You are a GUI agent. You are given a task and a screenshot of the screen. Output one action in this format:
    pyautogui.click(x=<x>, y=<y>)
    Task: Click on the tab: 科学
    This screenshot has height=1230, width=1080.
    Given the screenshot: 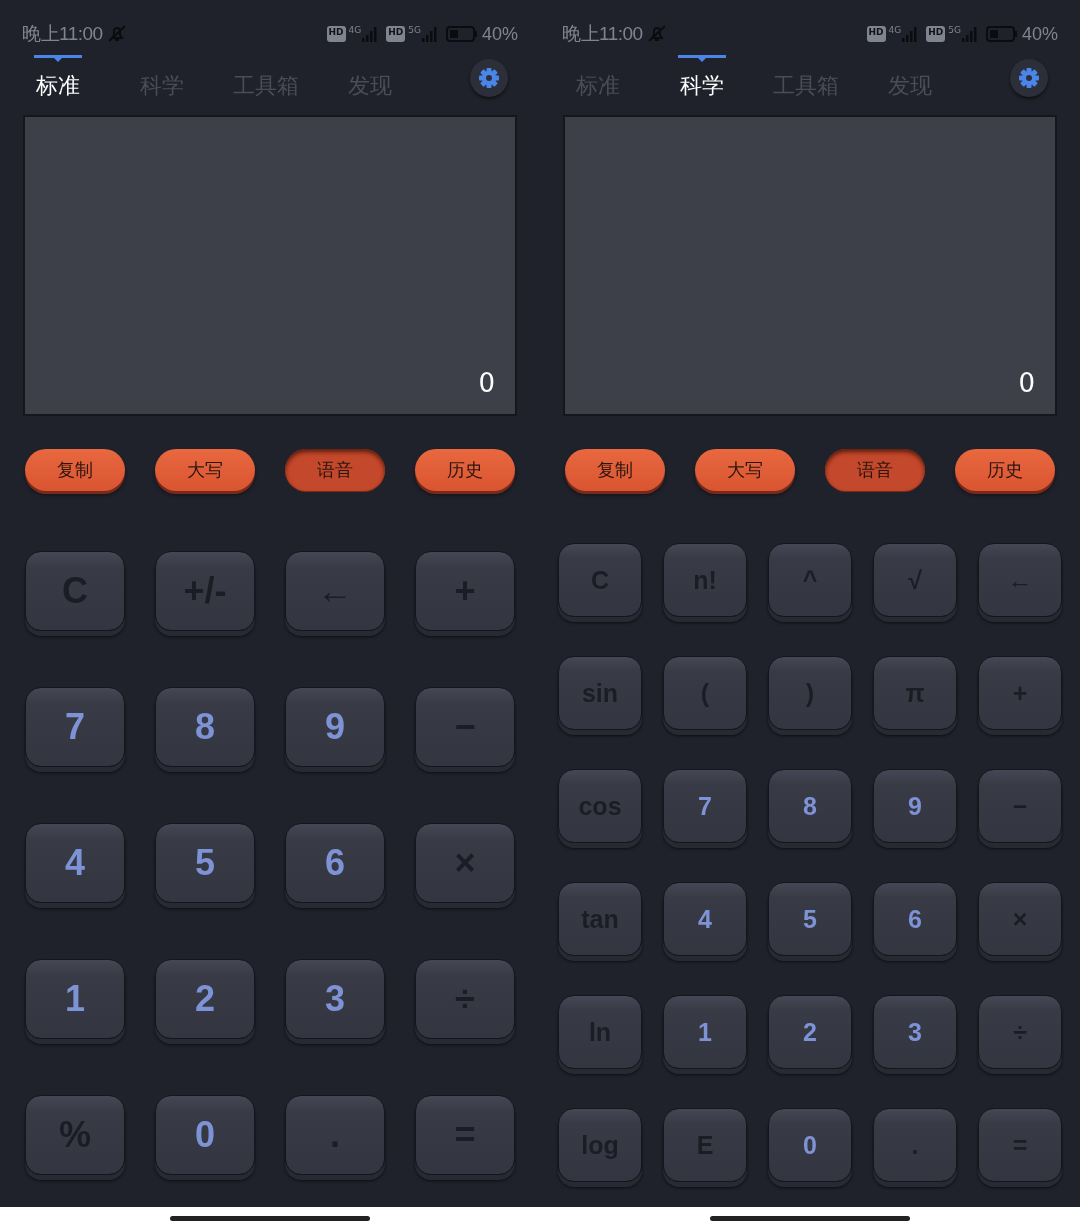 What is the action you would take?
    pyautogui.click(x=702, y=78)
    